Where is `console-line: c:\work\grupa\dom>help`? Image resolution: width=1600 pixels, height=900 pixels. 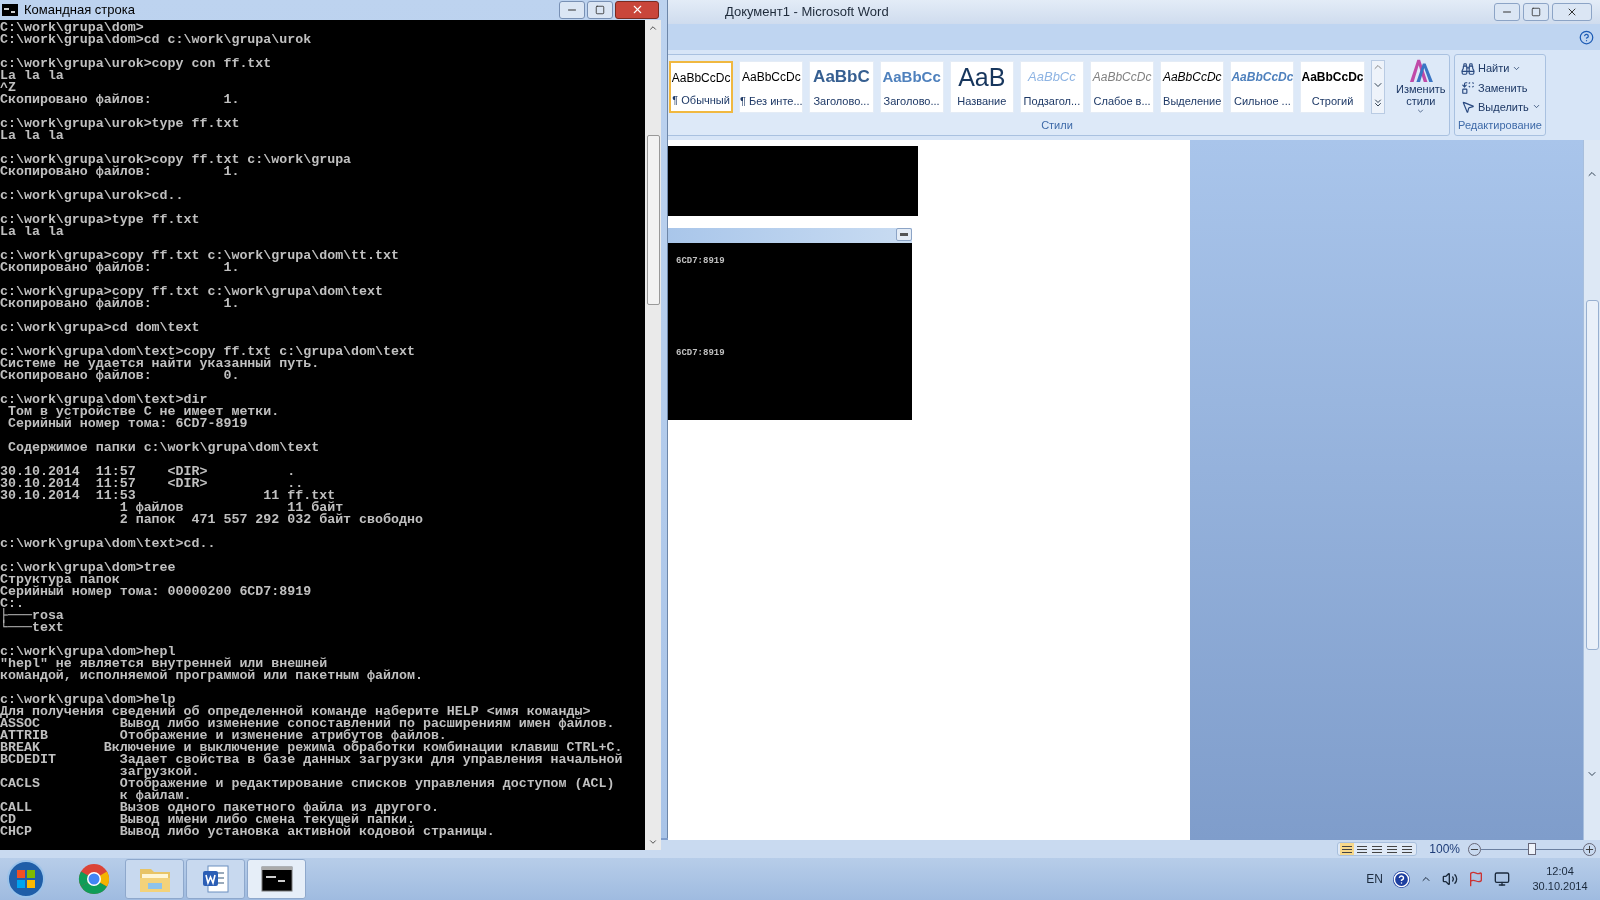
console-line: c:\work\grupa\dom>help is located at coordinates (88, 699).